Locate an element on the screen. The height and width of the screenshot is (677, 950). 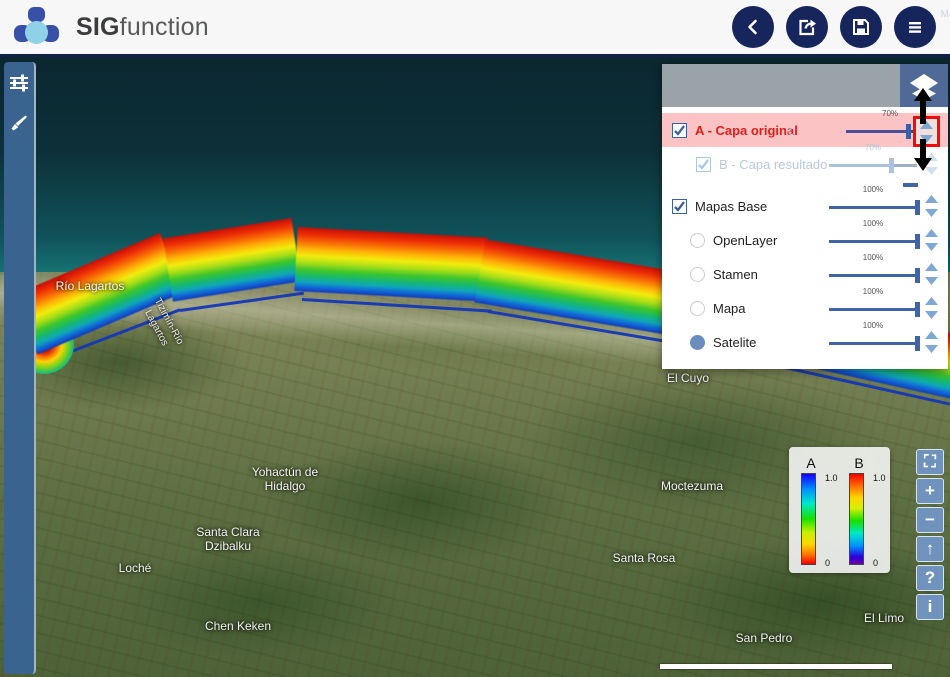
layer-row-mapa: Mapa 100% is located at coordinates (805, 306).